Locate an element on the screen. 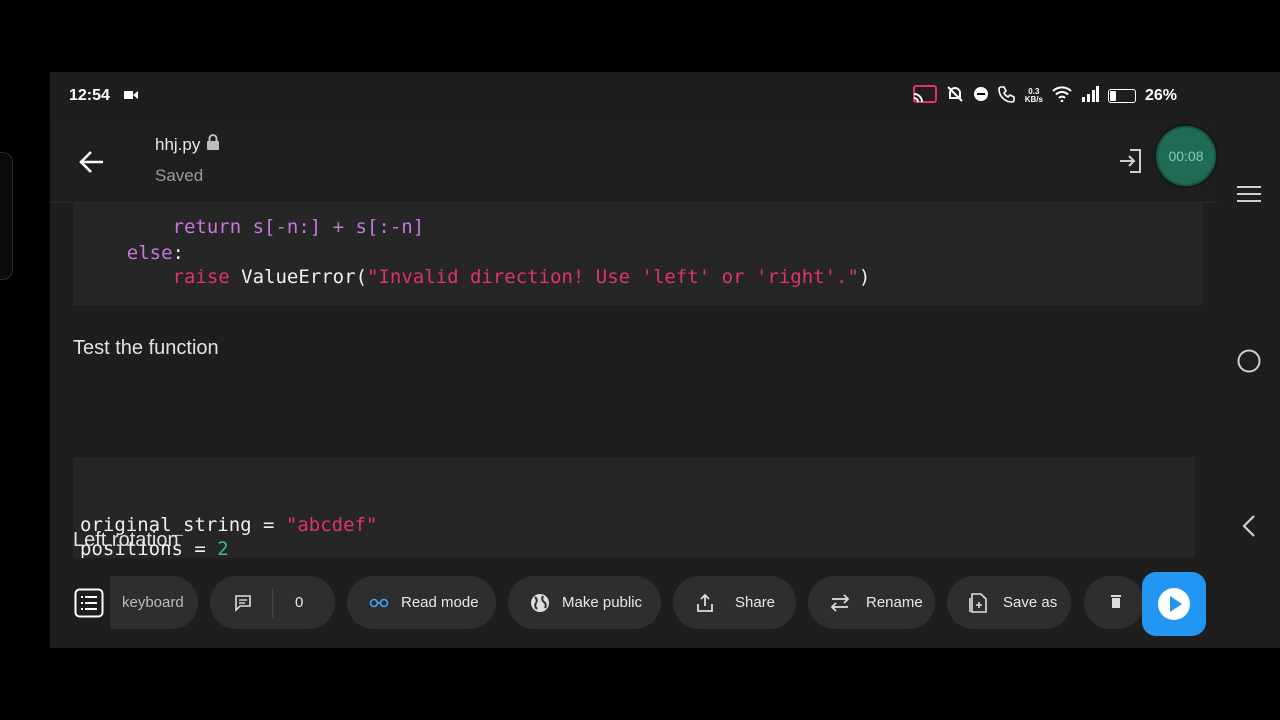 The width and height of the screenshot is (1280, 720). code-line-else: else: is located at coordinates (155, 253).